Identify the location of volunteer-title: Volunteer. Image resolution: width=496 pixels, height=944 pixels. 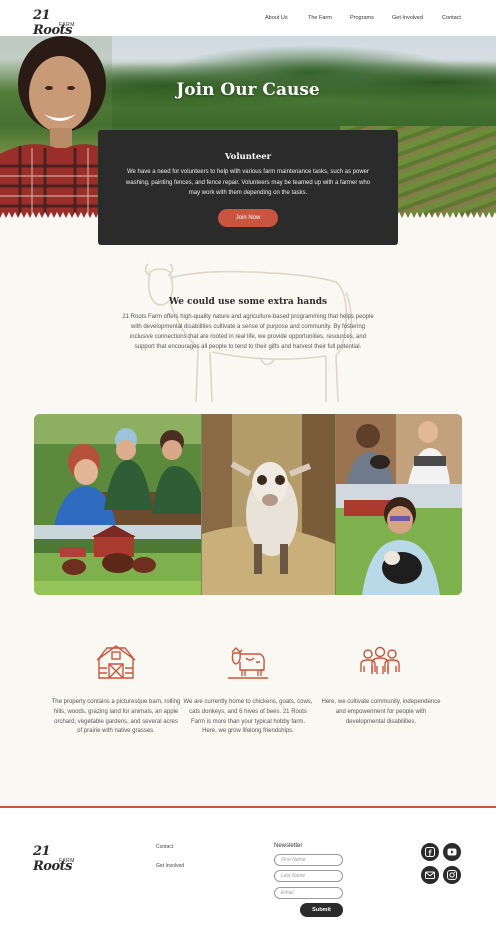
(248, 157).